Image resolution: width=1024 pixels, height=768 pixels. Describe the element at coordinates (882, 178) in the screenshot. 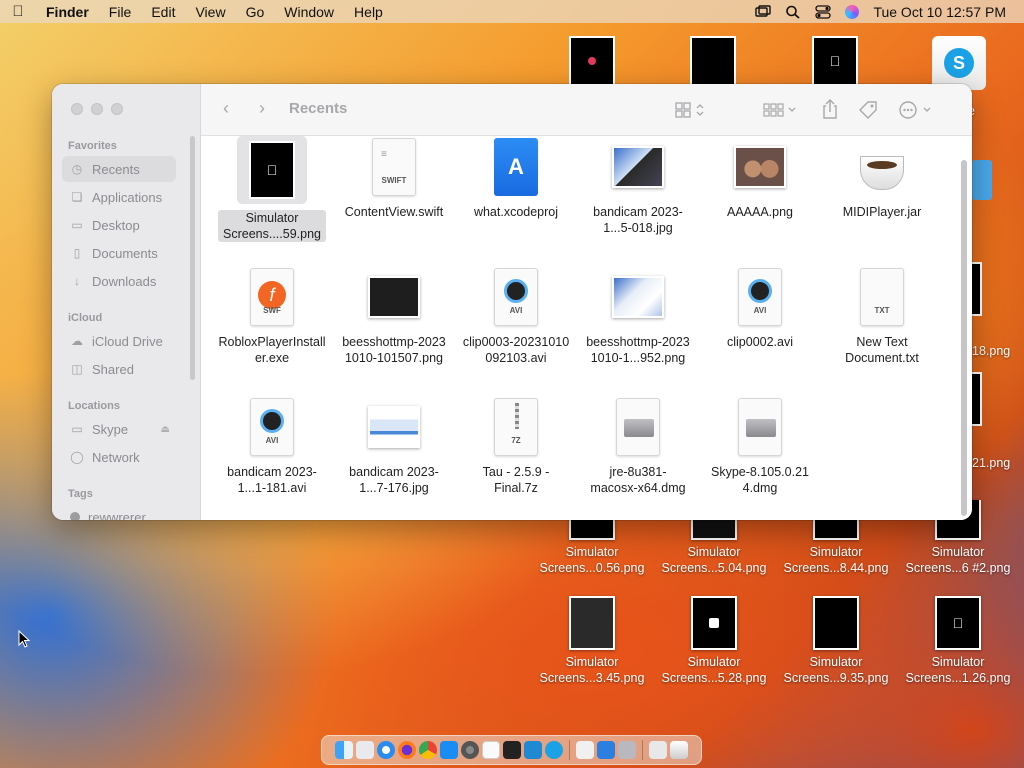

I see `file-item: MIDIPlayer.jar` at that location.